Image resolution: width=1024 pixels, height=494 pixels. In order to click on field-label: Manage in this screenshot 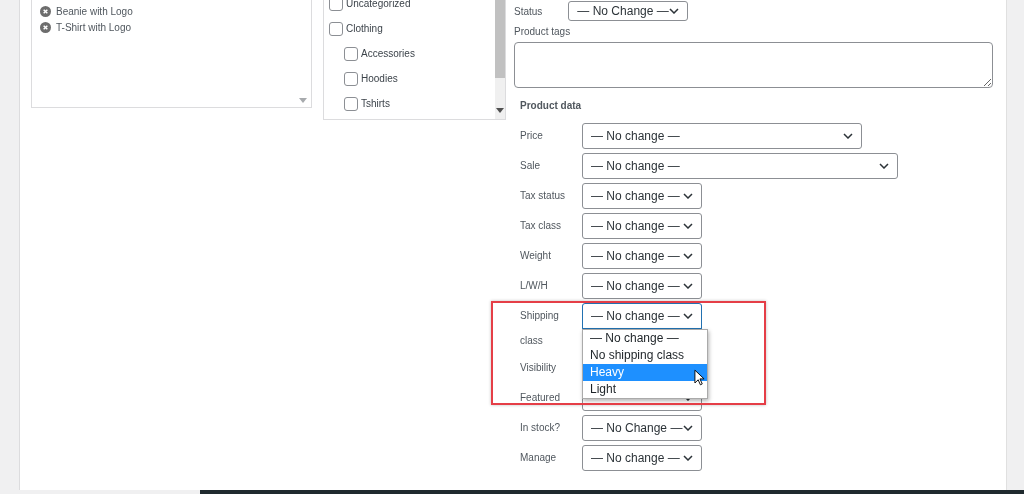, I will do `click(539, 458)`.